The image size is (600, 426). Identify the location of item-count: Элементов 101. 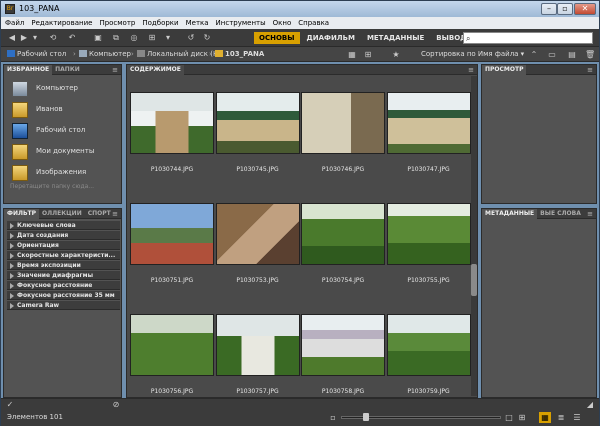
(35, 417).